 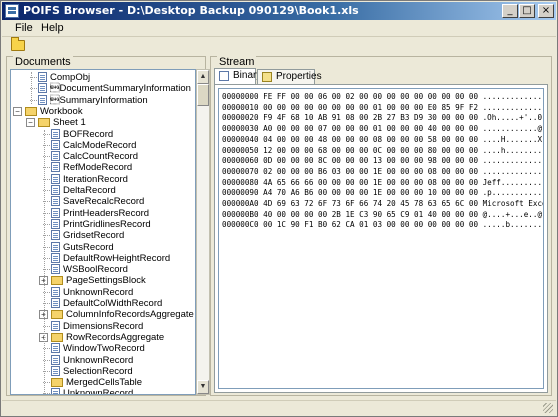 I want to click on tree-node-label: CalcCountRecord, so click(x=100, y=157).